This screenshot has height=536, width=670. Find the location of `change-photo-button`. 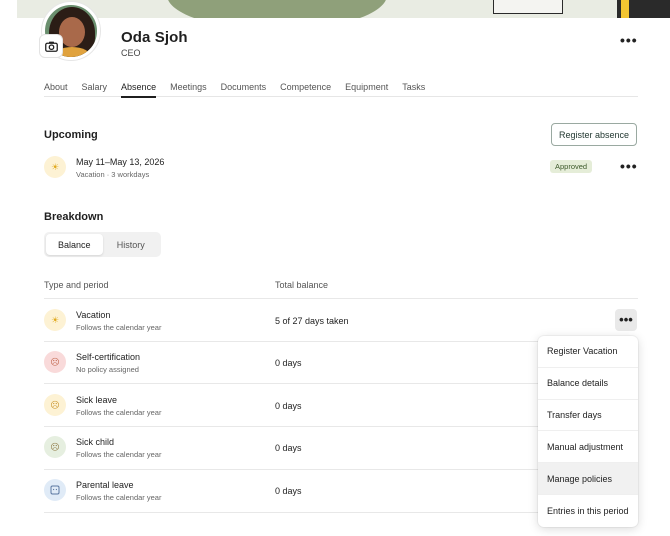

change-photo-button is located at coordinates (51, 46).